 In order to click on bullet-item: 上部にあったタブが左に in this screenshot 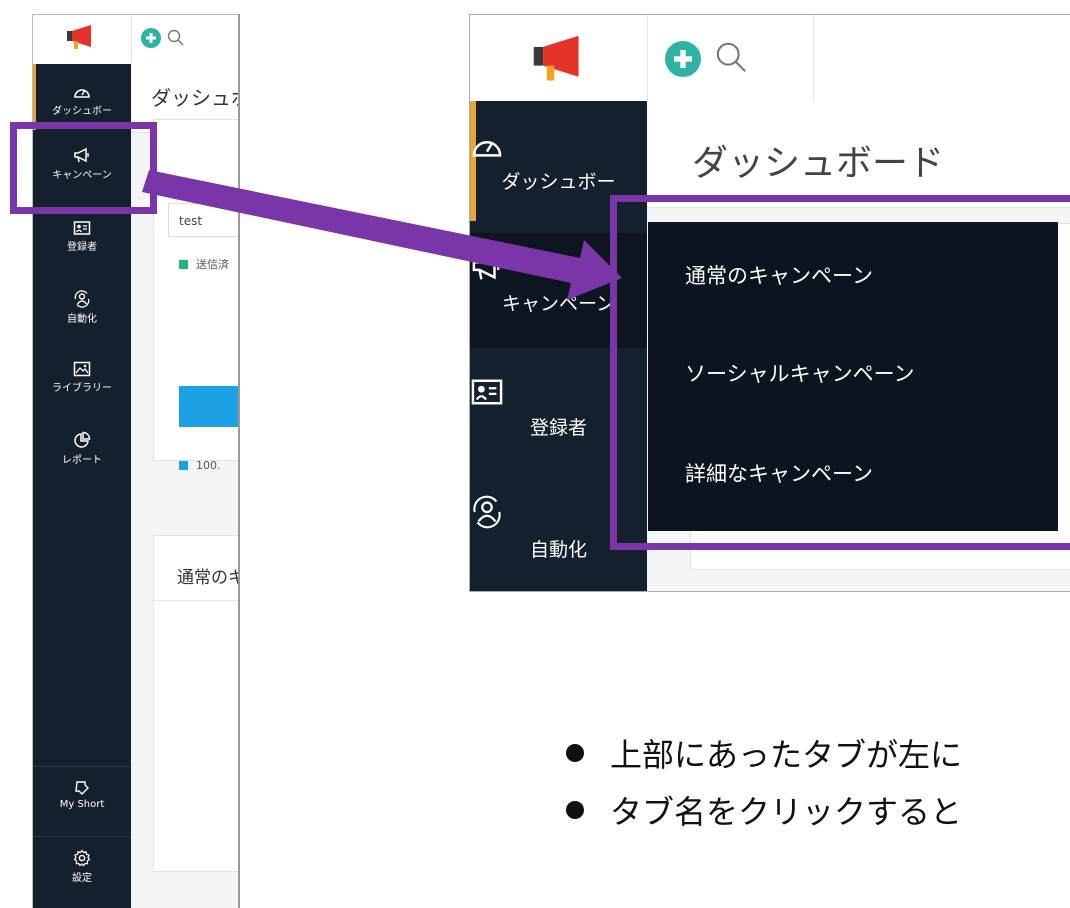, I will do `click(764, 753)`.